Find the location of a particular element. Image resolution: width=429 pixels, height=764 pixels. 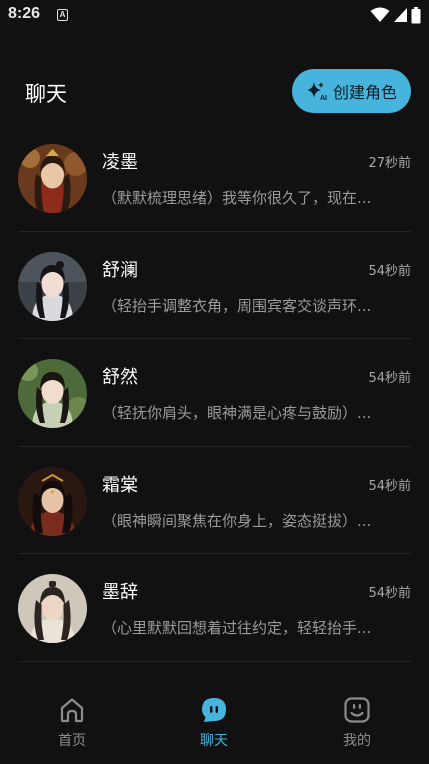

nav-home: 首页 is located at coordinates (72, 723).